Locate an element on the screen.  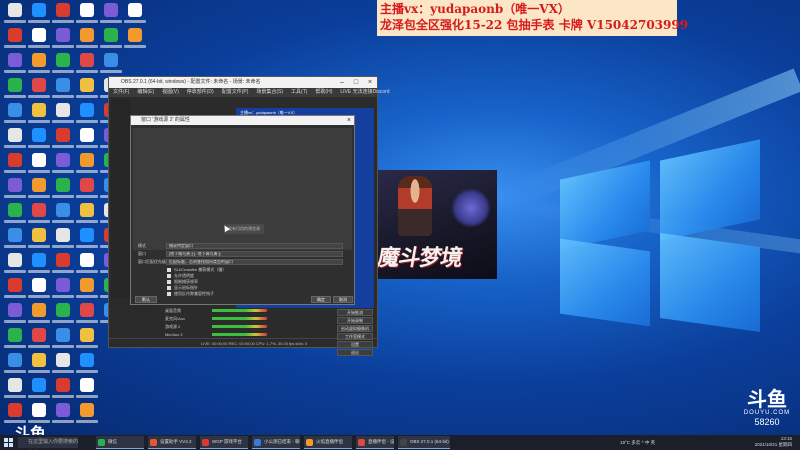
taskbar-clock: 13:15 2021/10/21 星期四 is located at coordinates (773, 442).